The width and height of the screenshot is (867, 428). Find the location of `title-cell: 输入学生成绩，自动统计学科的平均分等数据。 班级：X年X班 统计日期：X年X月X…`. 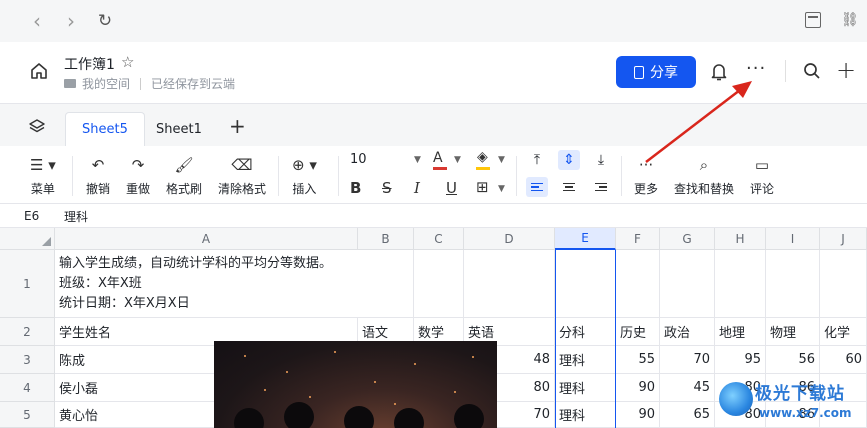

title-cell: 输入学生成绩，自动统计学科的平均分等数据。 班级：X年X班 统计日期：X年X月X… is located at coordinates (206, 284).